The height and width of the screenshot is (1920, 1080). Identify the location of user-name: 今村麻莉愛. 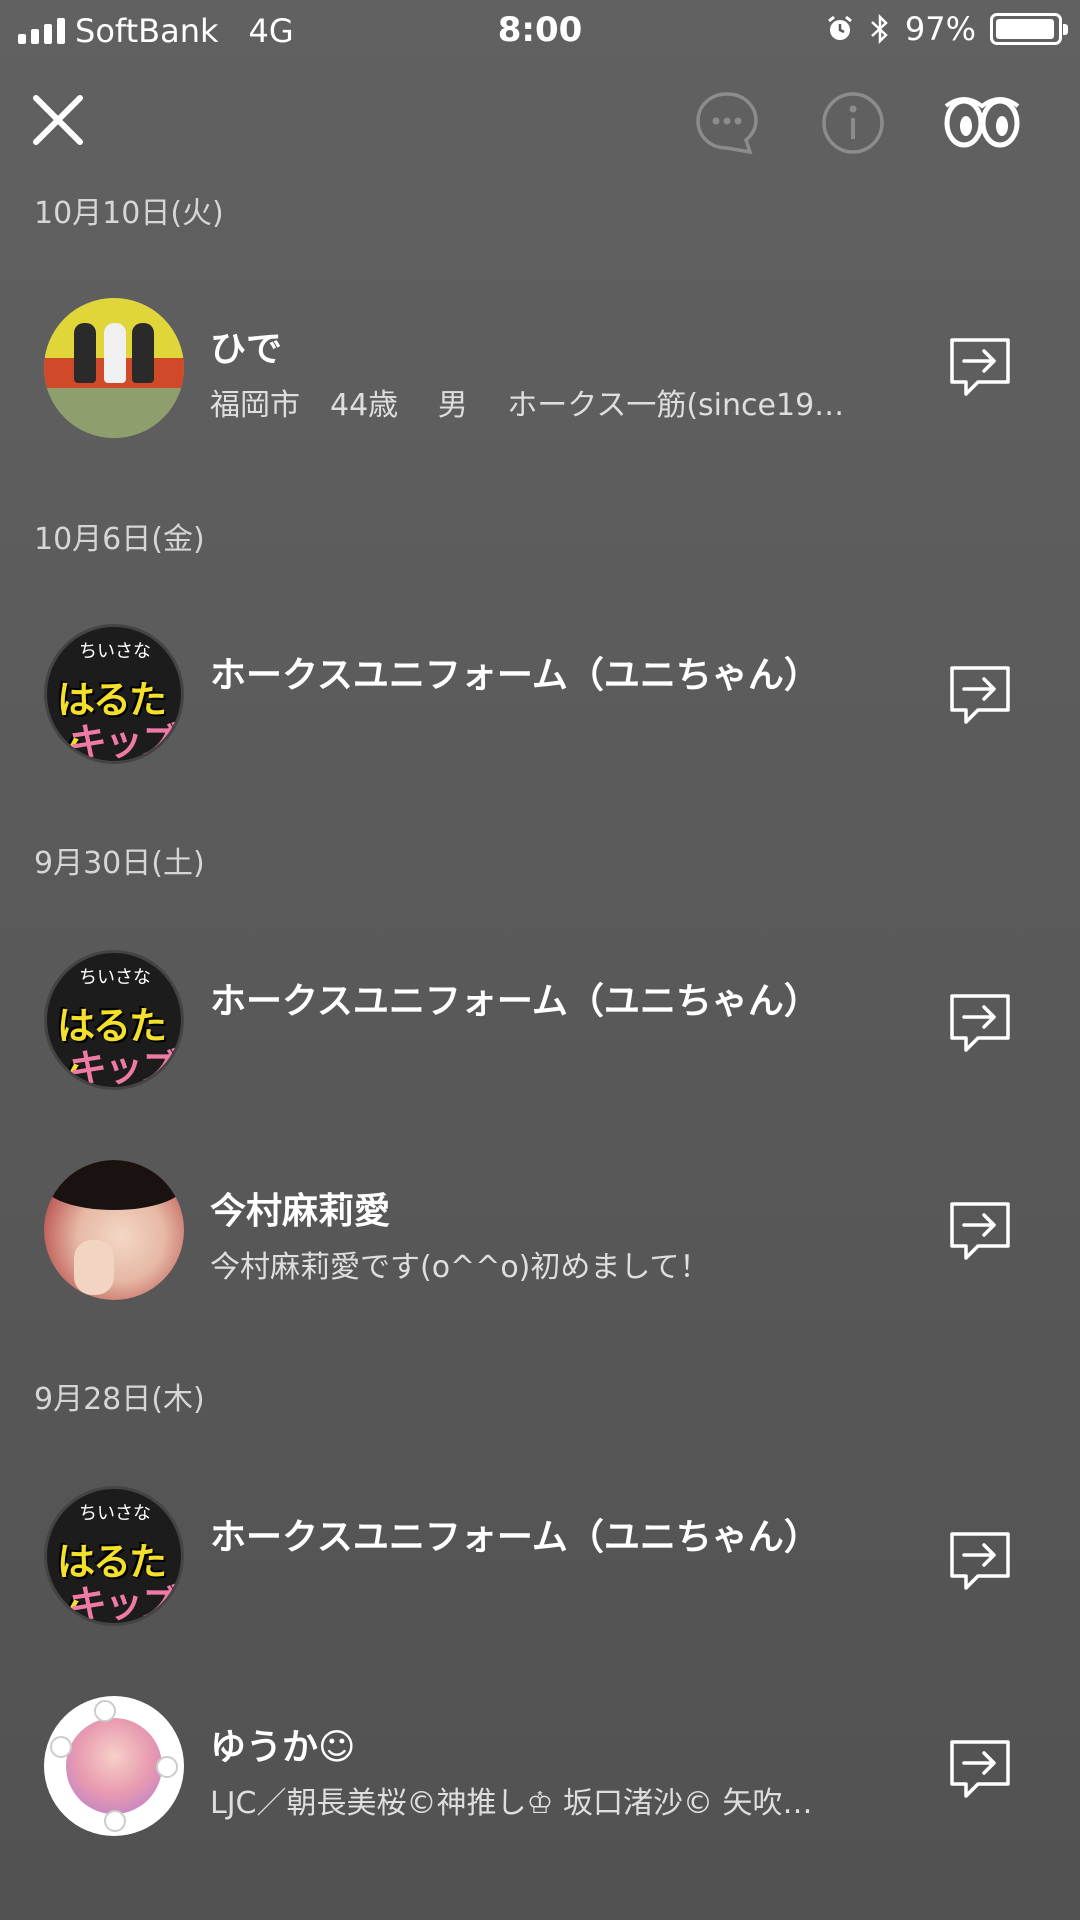
(300, 1211).